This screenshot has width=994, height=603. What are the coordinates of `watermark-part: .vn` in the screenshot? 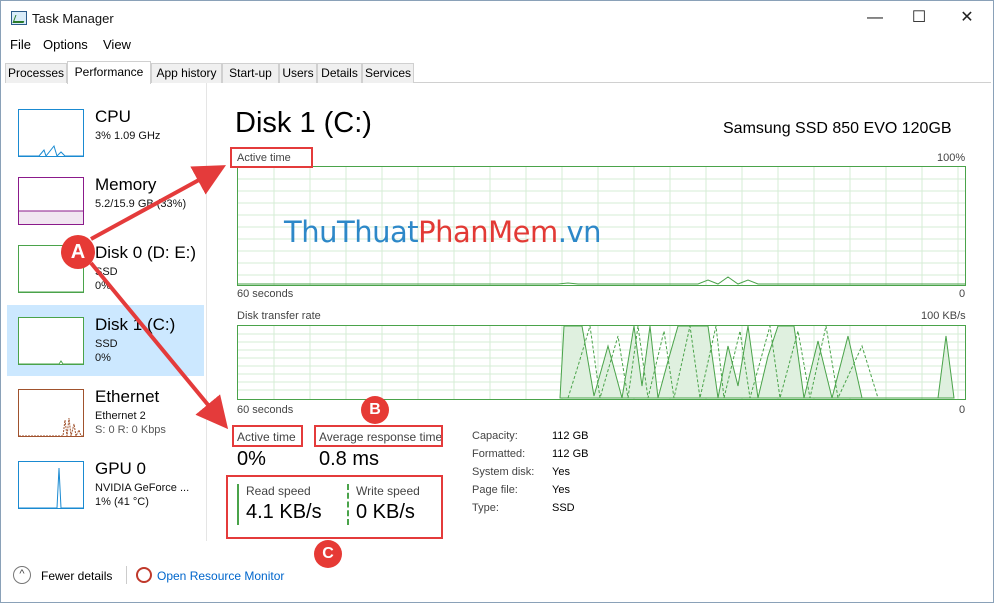 It's located at (579, 232).